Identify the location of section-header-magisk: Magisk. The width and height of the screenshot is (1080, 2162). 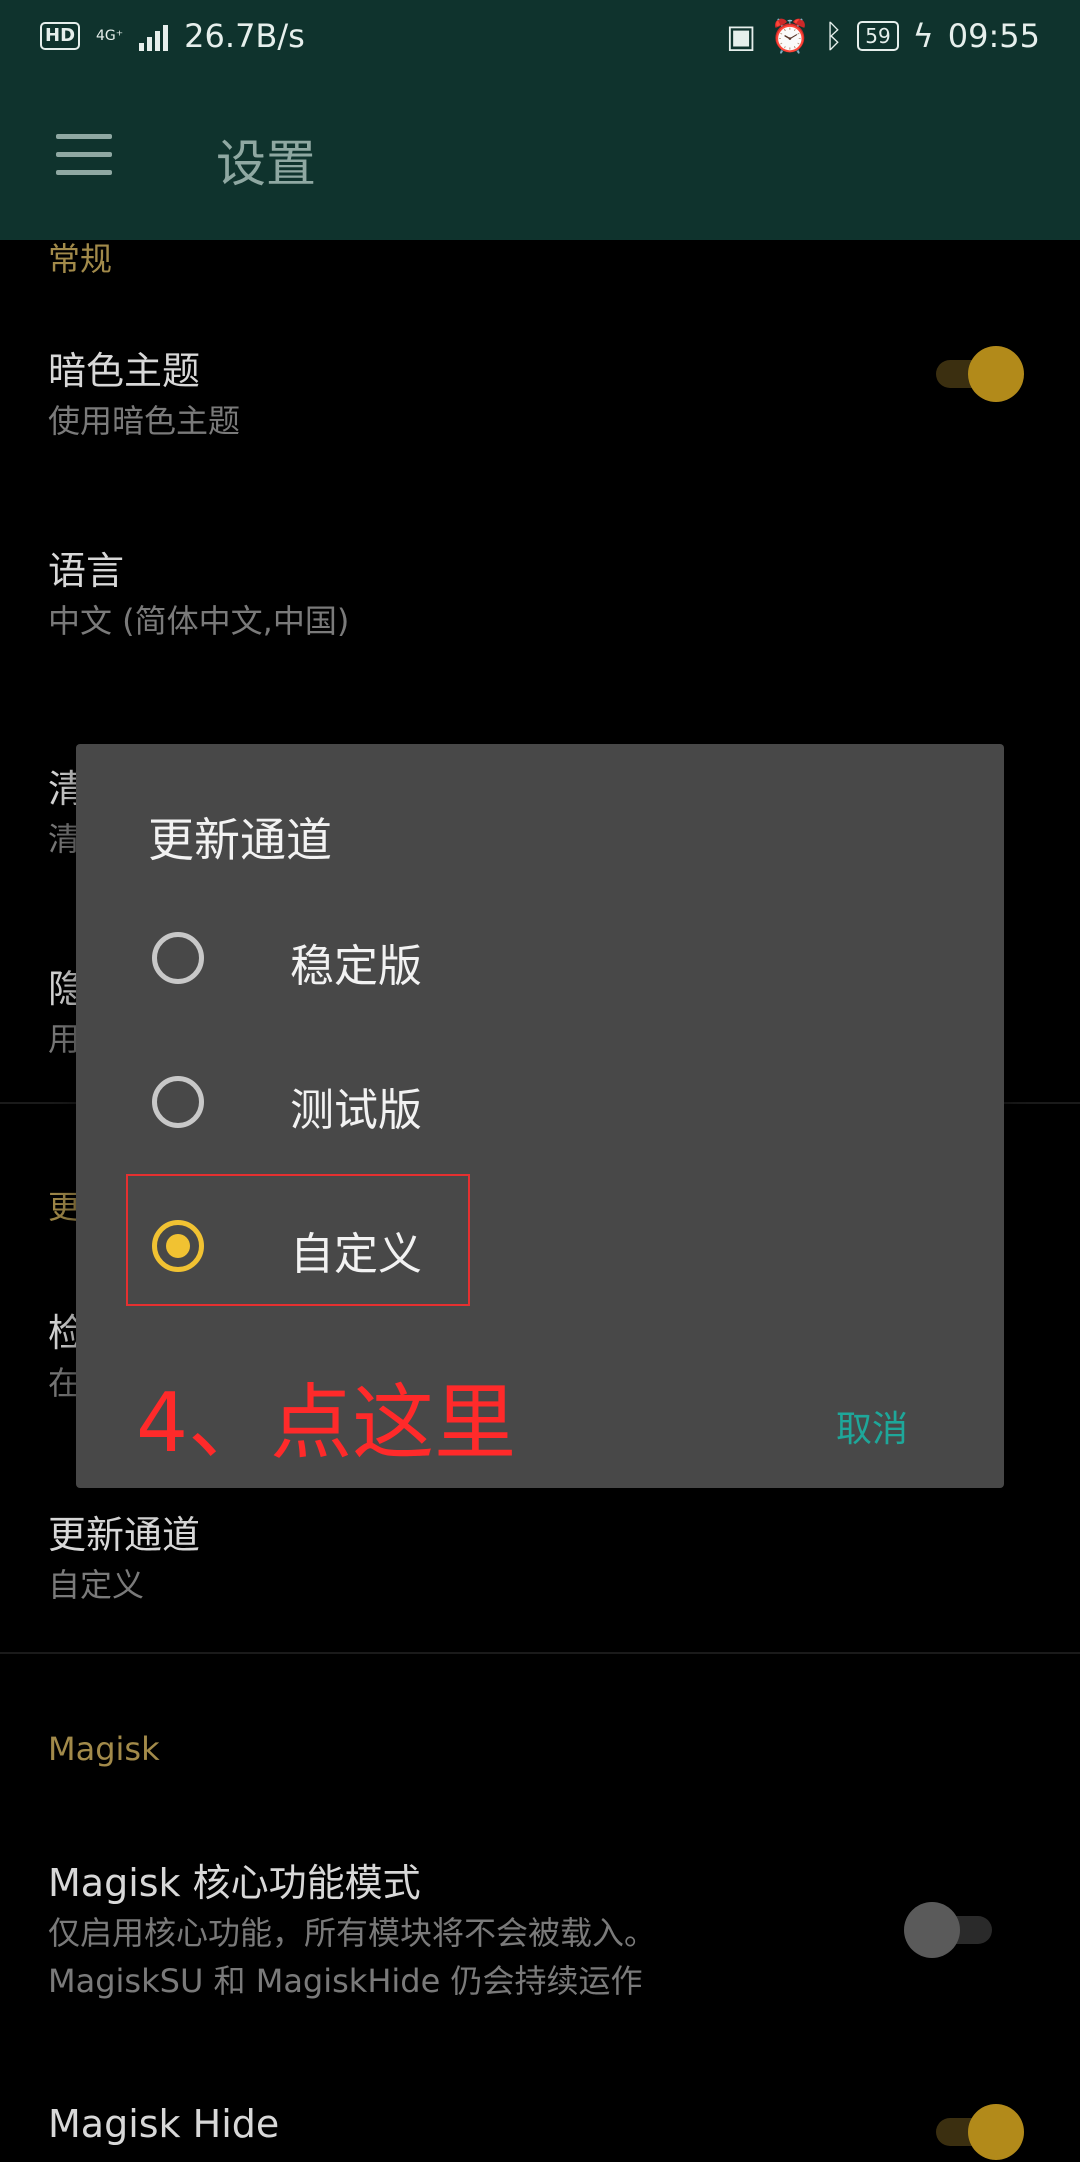
(104, 1749).